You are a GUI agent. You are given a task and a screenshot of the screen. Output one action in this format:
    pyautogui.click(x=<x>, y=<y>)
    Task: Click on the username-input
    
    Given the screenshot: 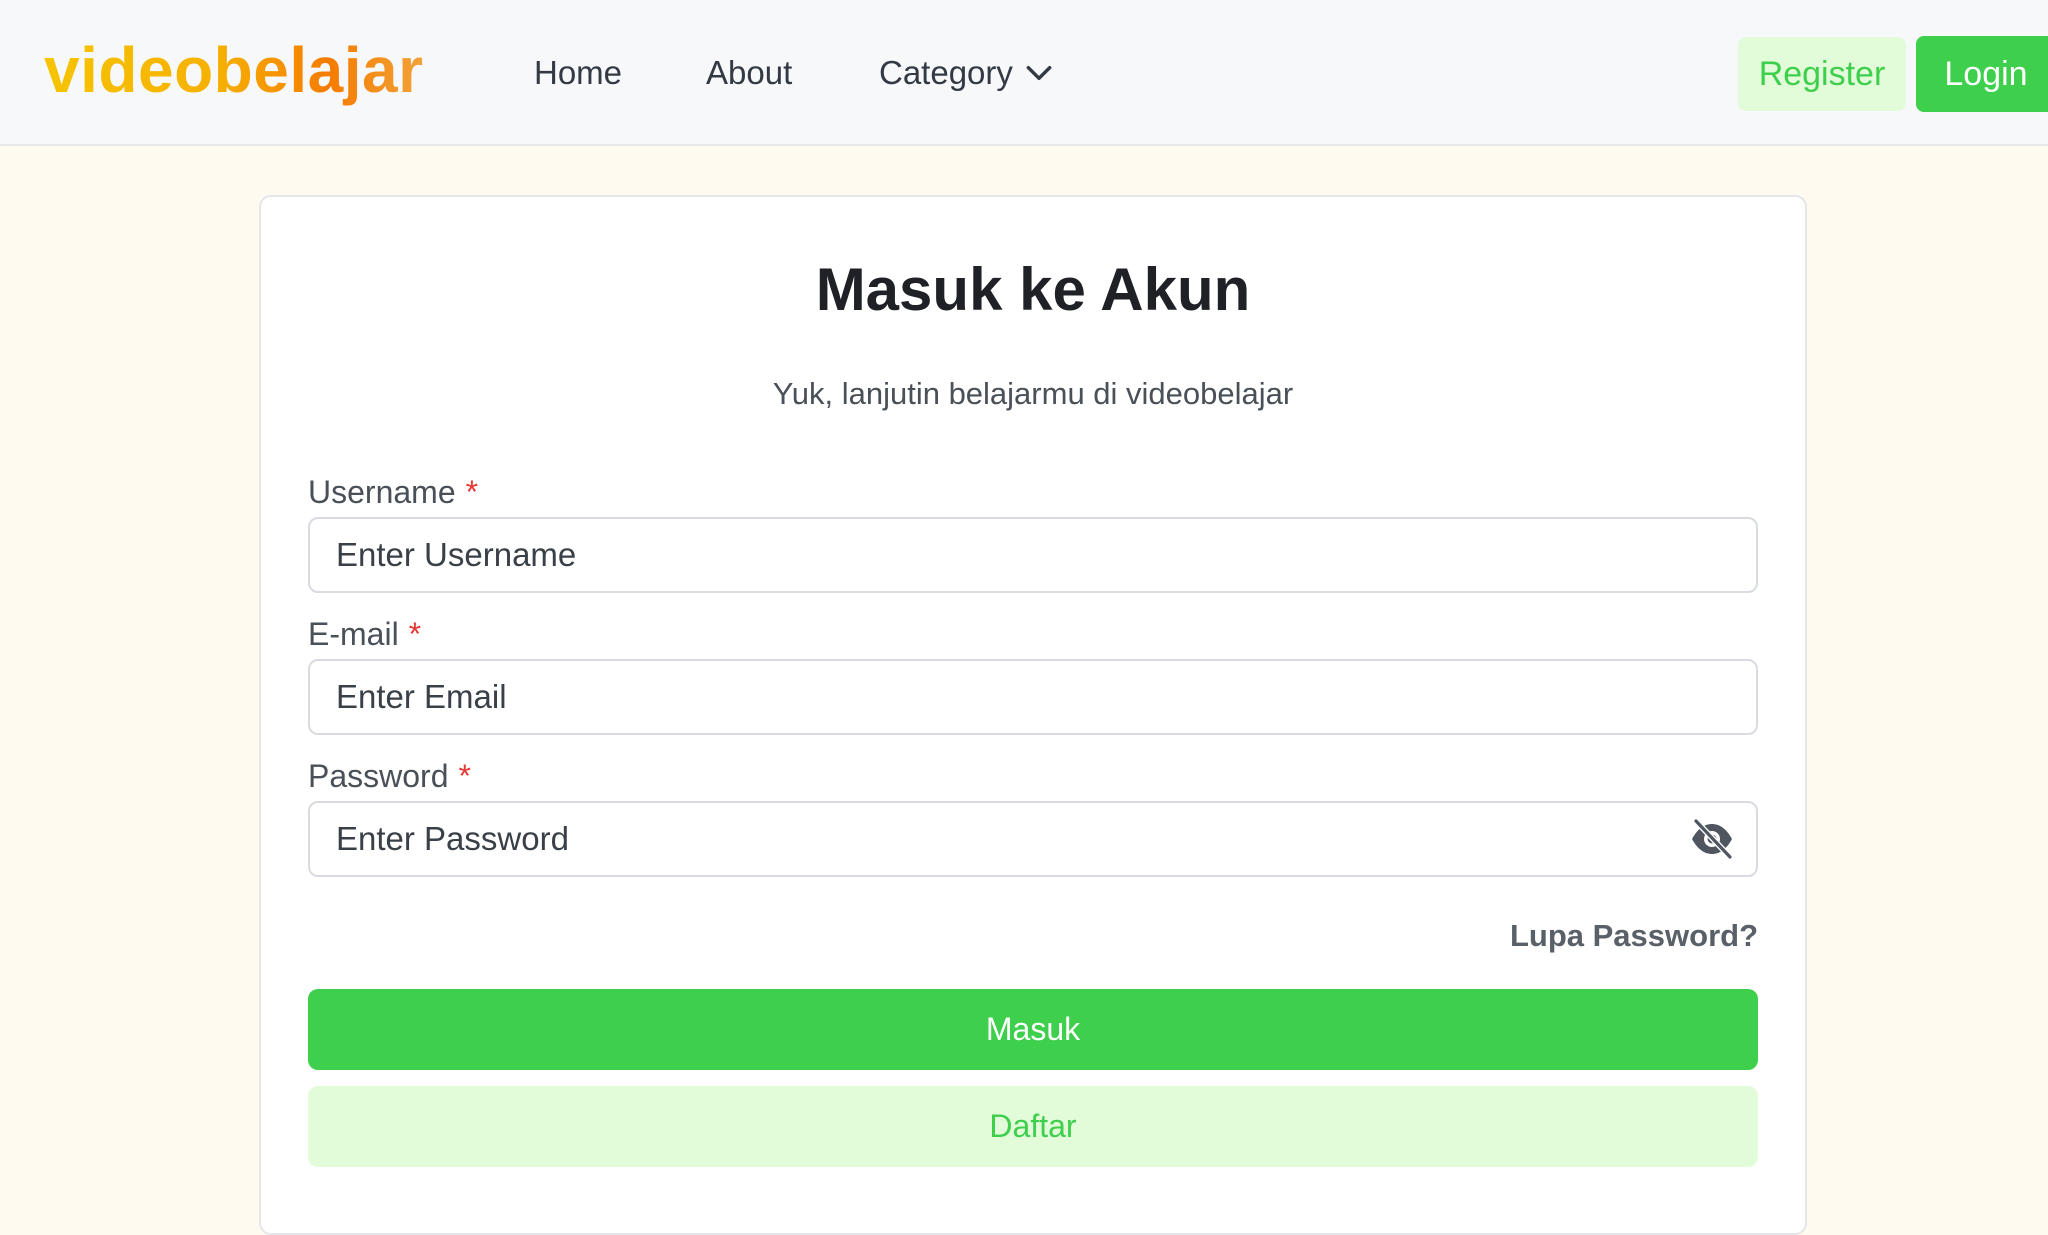 What is the action you would take?
    pyautogui.click(x=1036, y=555)
    